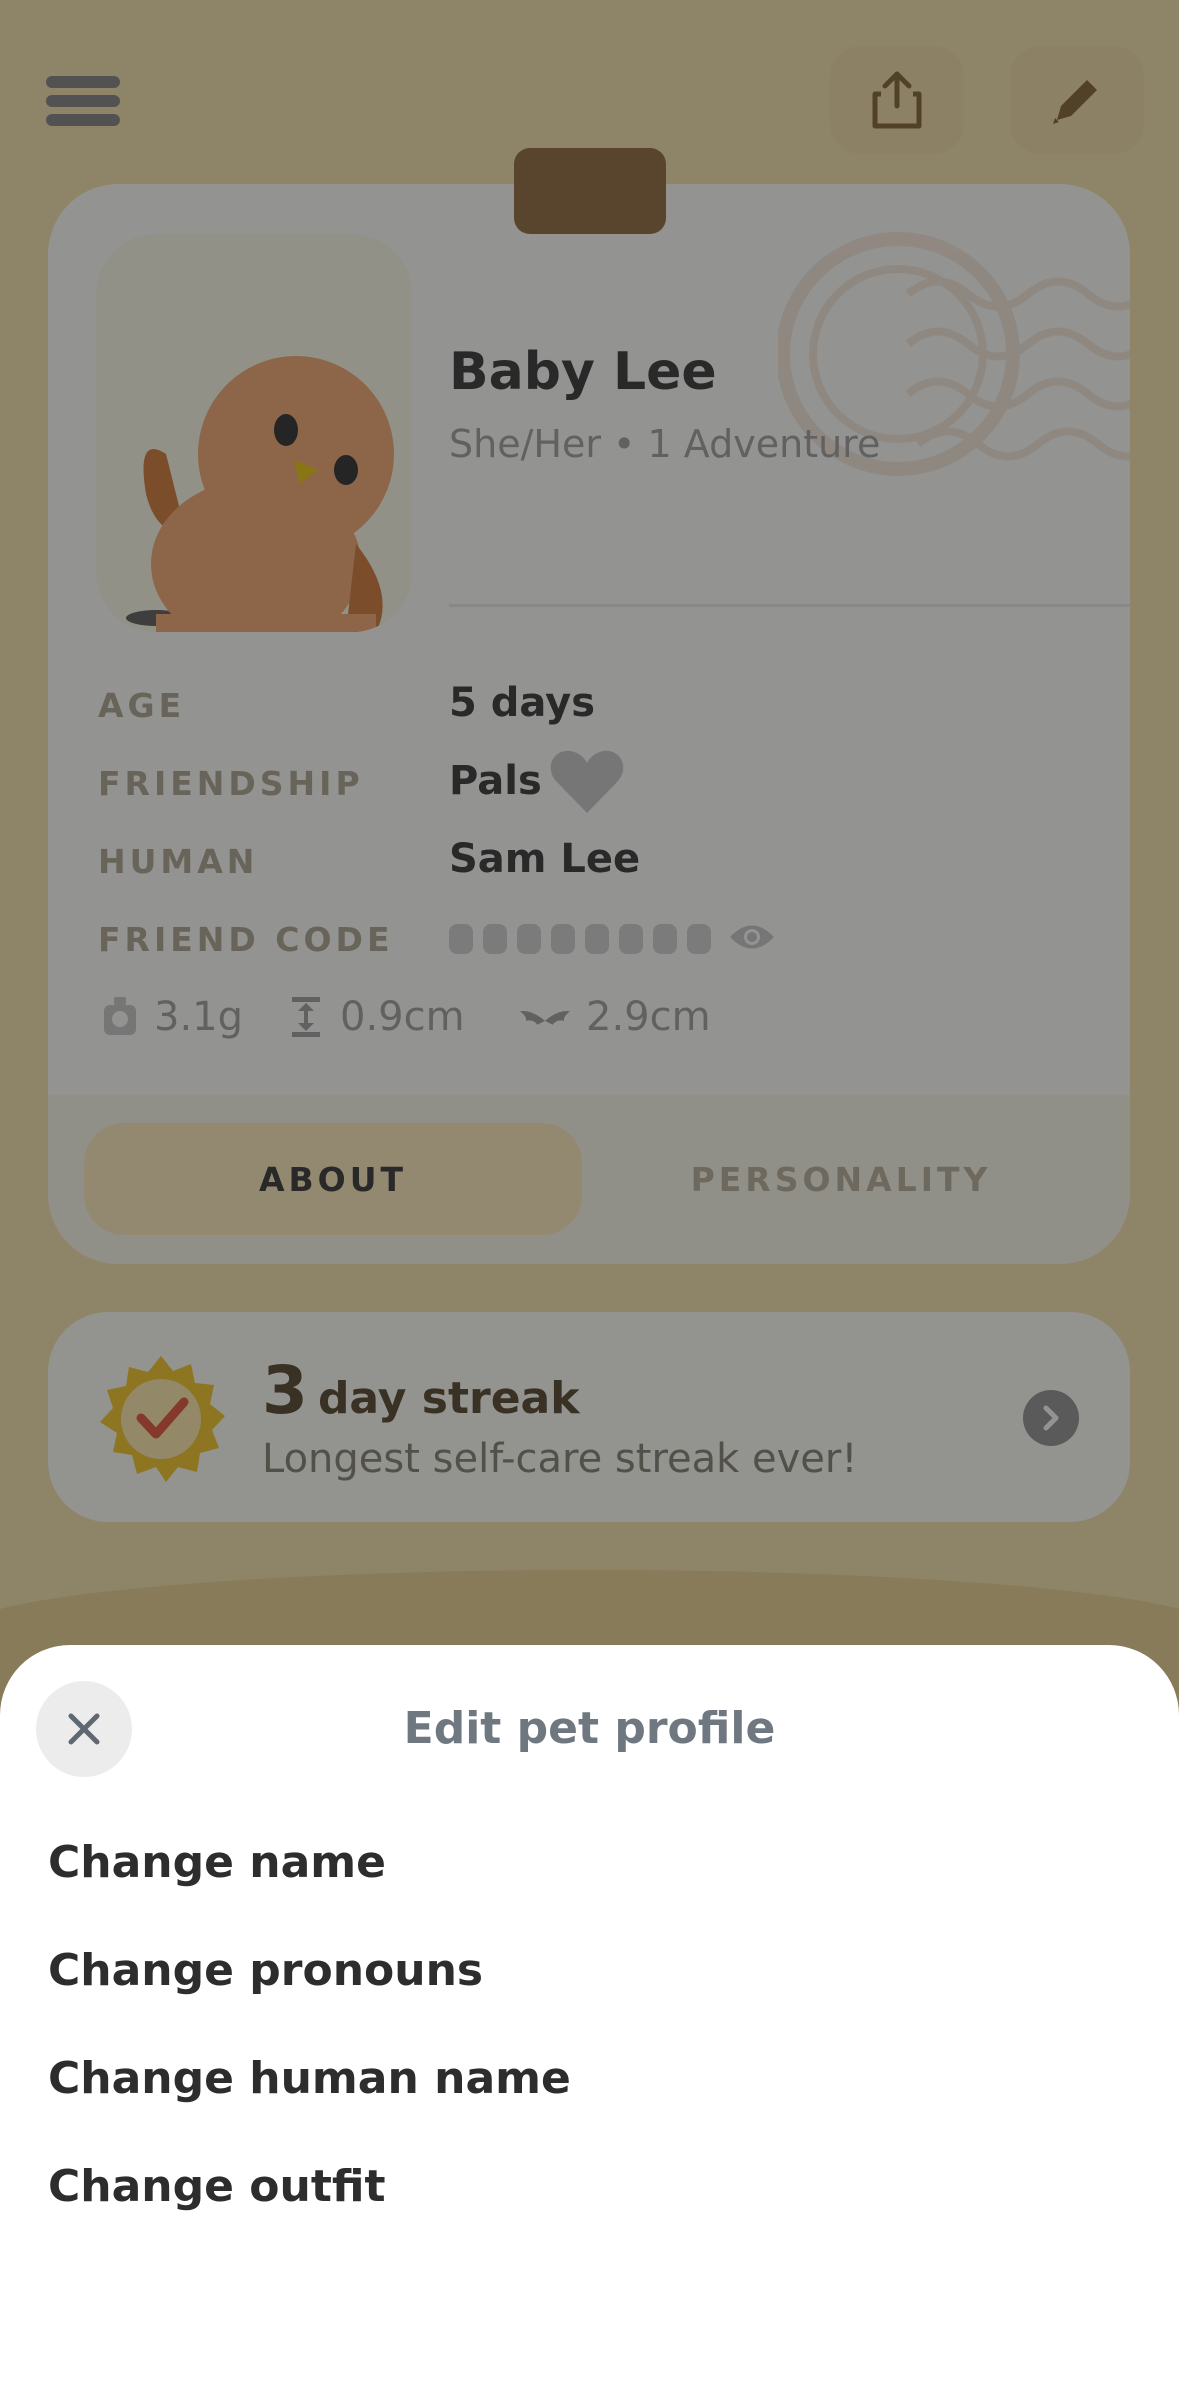  What do you see at coordinates (309, 2078) in the screenshot?
I see `change-human-name-item: Change human name` at bounding box center [309, 2078].